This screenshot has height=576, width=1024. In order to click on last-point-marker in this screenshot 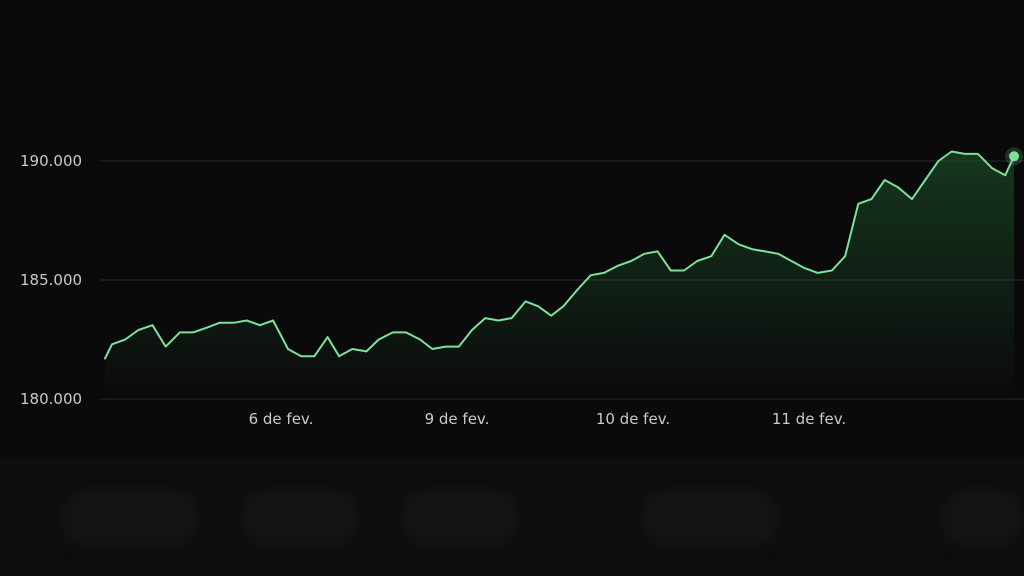, I will do `click(1014, 156)`.